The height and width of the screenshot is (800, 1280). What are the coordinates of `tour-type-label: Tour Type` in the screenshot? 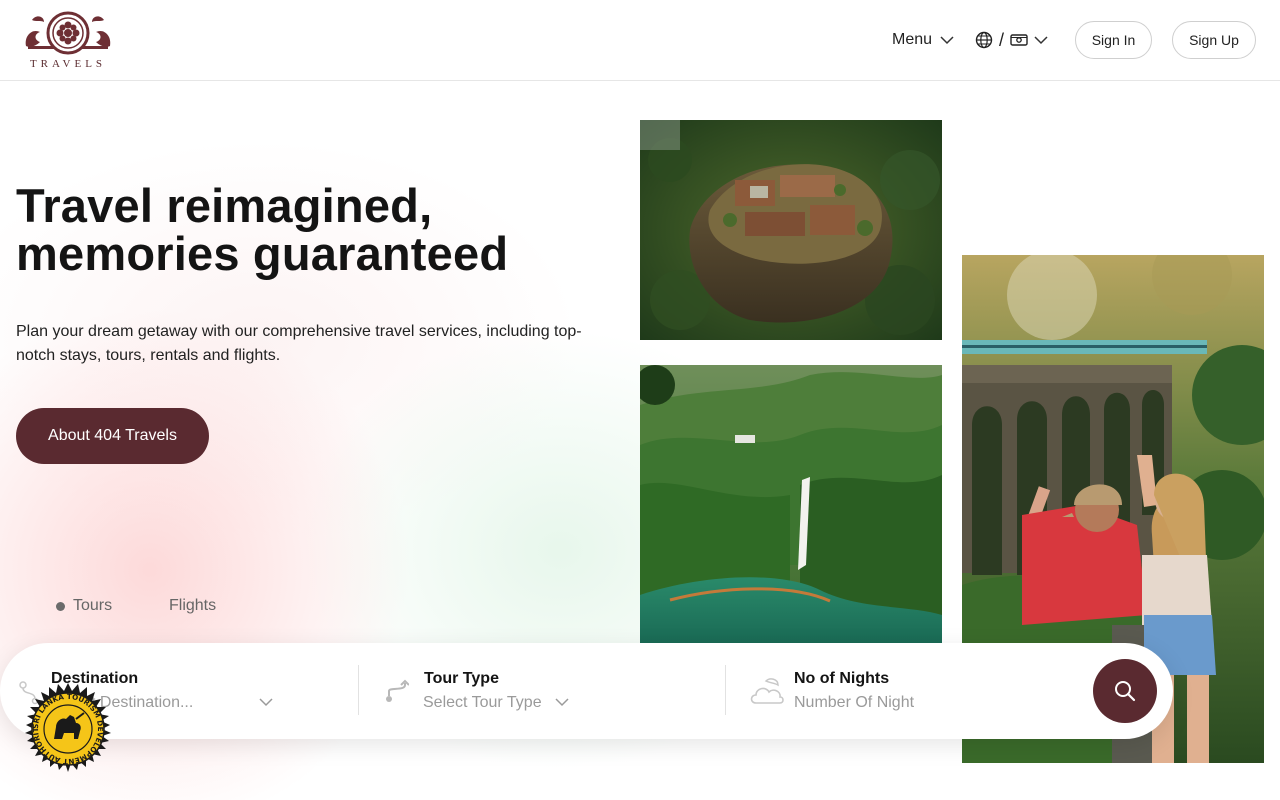 It's located at (461, 678).